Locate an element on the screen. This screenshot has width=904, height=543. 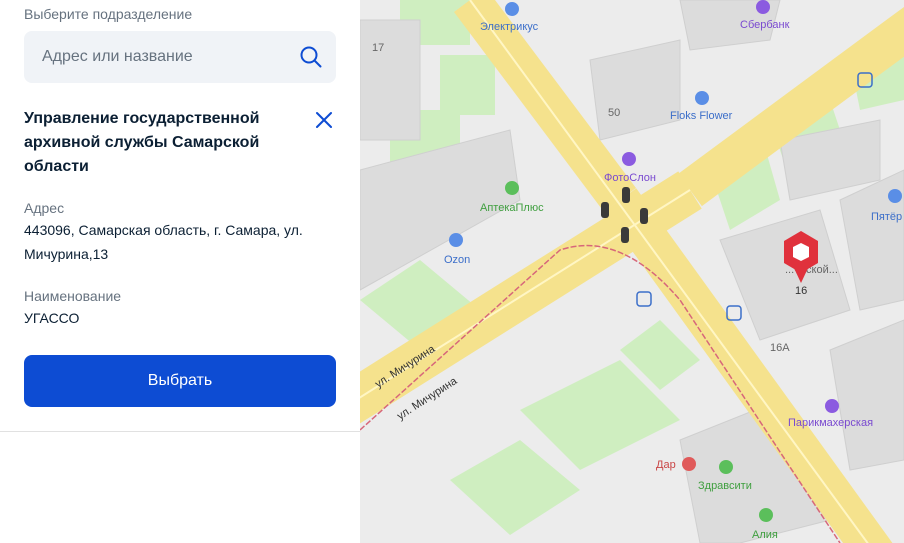
svg-text: Алия is located at coordinates (765, 535).